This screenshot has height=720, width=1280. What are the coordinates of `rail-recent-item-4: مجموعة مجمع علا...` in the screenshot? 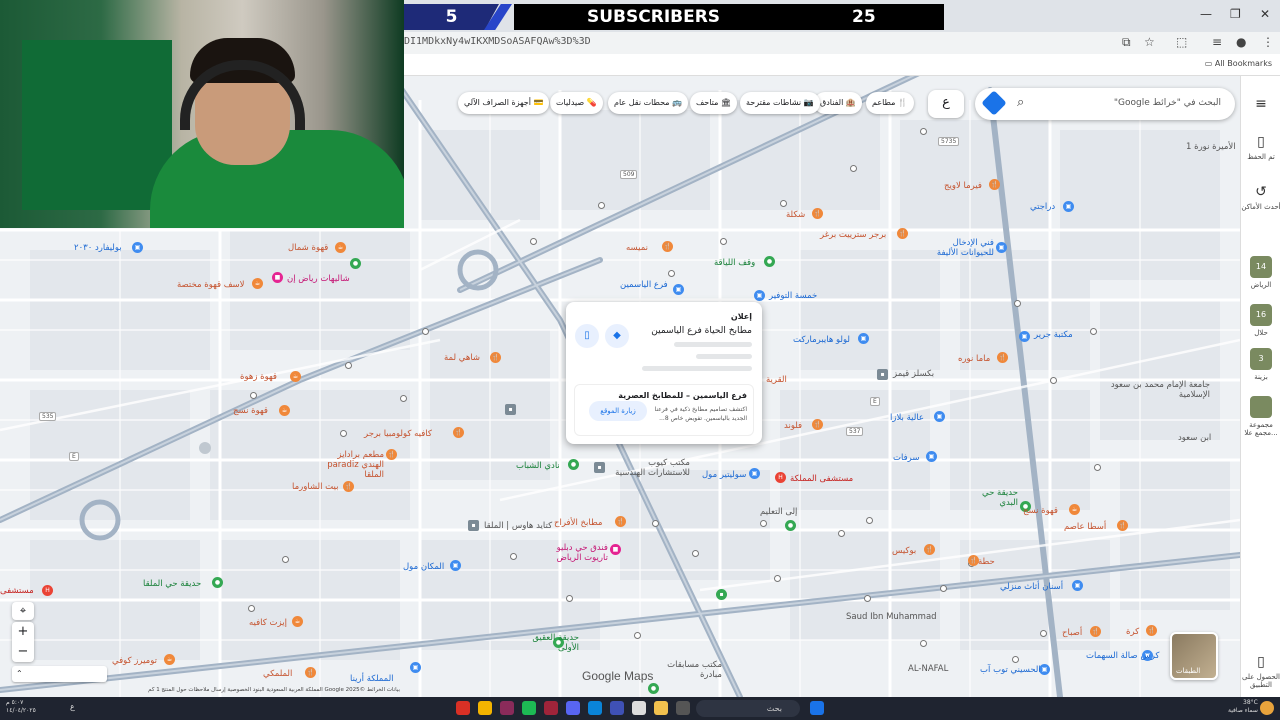 It's located at (1260, 416).